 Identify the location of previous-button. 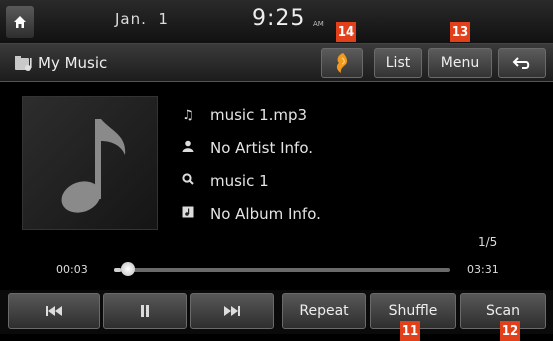
(54, 311).